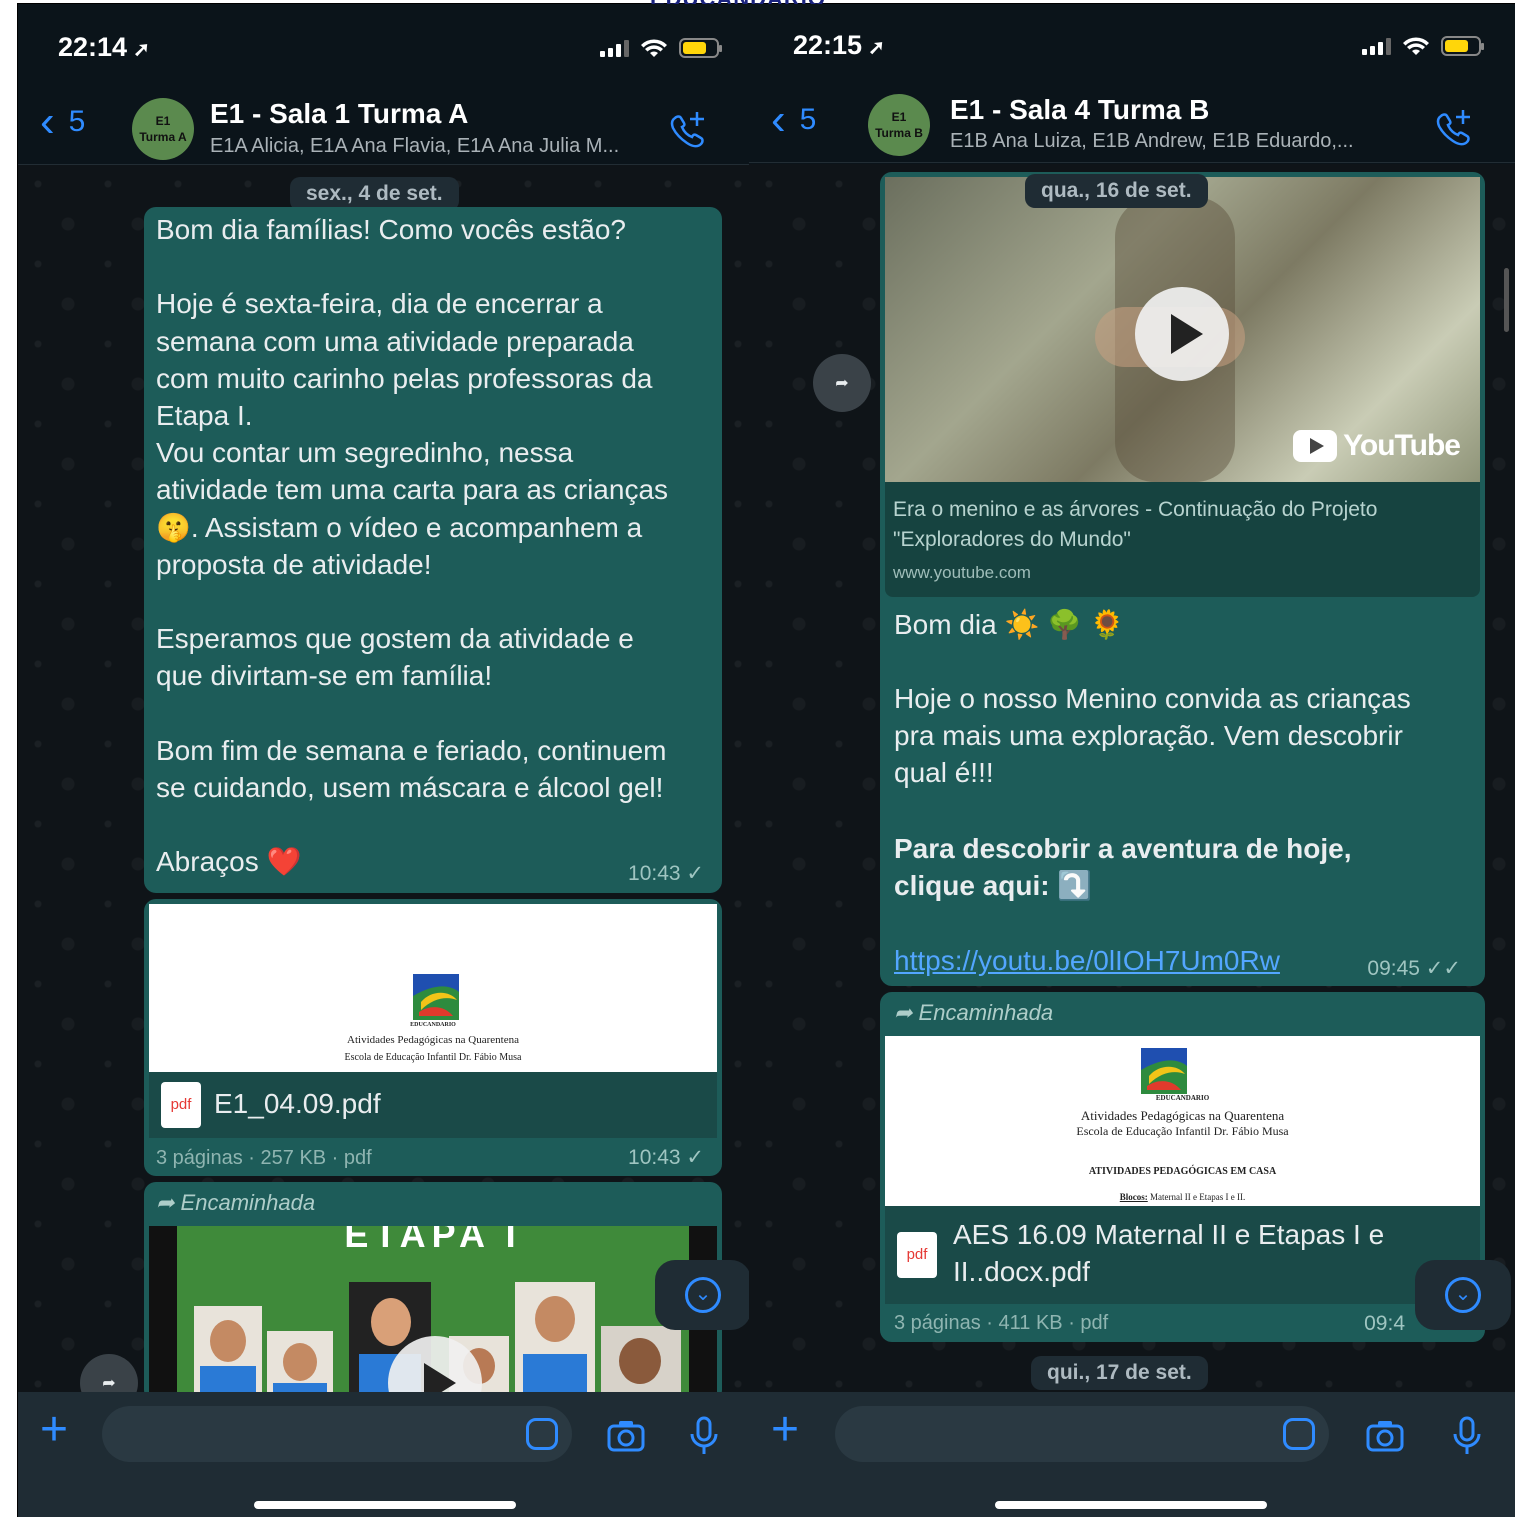 Image resolution: width=1519 pixels, height=1517 pixels. I want to click on doc-section-title: ATIVIDADES PEDAGÓGICAS EM CASA, so click(1182, 1171).